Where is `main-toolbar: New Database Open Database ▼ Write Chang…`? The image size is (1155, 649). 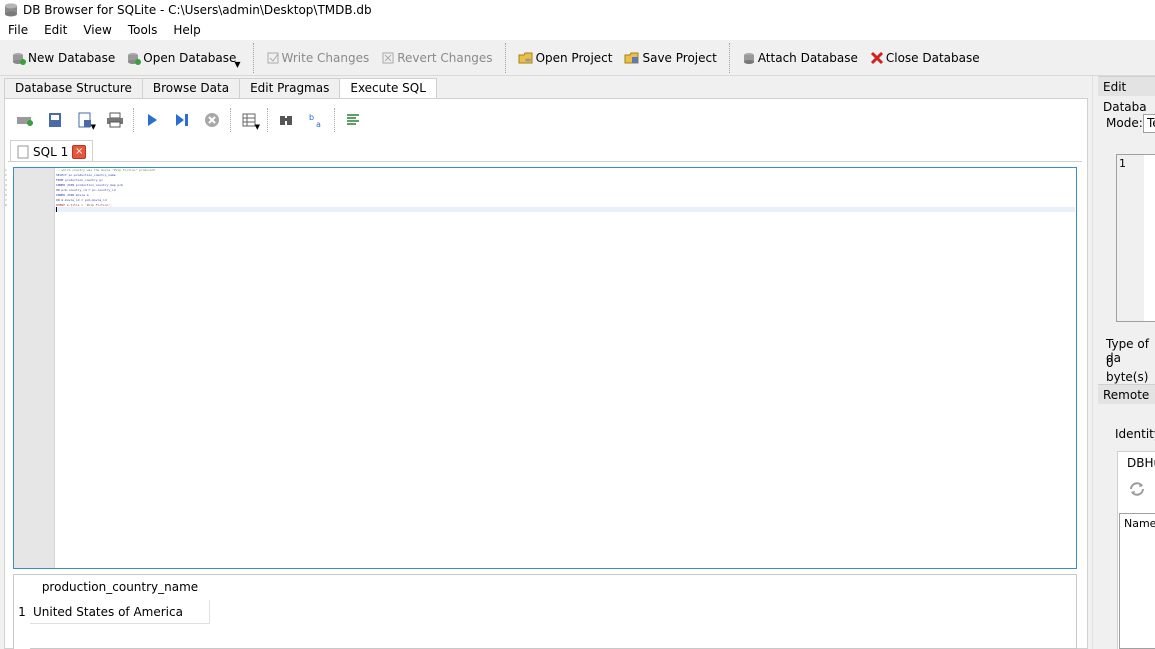
main-toolbar: New Database Open Database ▼ Write Chang… is located at coordinates (577, 58).